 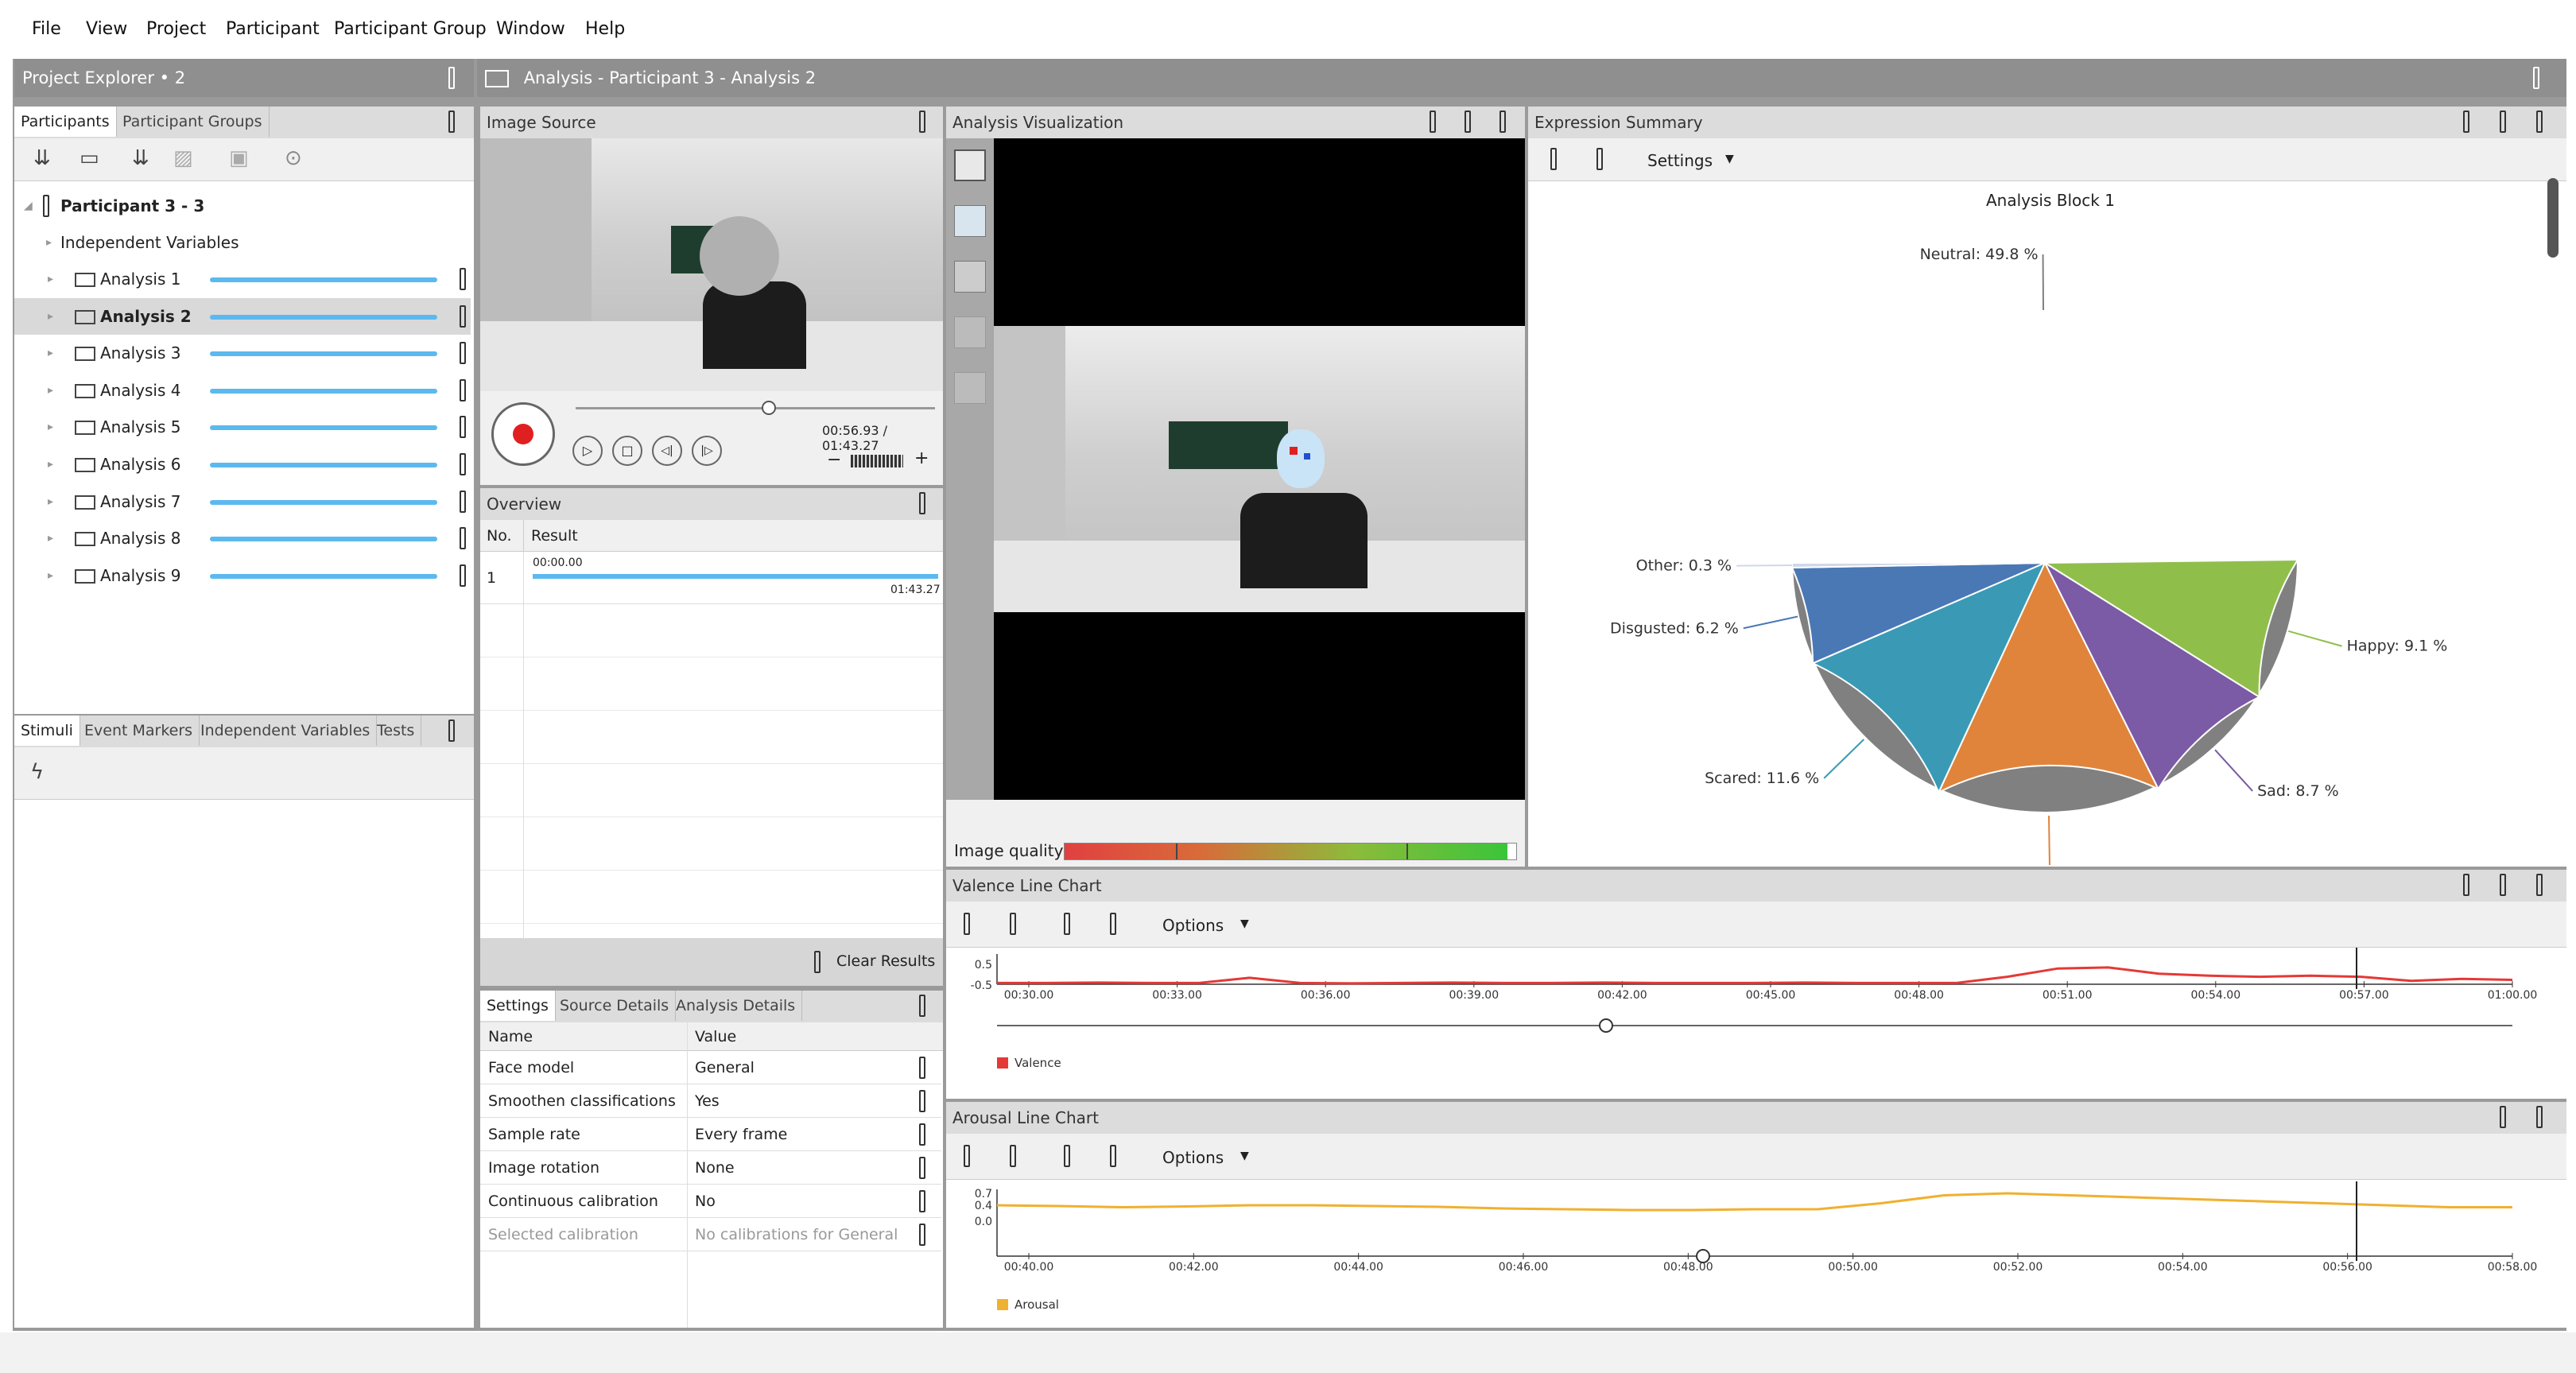 What do you see at coordinates (605, 29) in the screenshot?
I see `menu-help: Help` at bounding box center [605, 29].